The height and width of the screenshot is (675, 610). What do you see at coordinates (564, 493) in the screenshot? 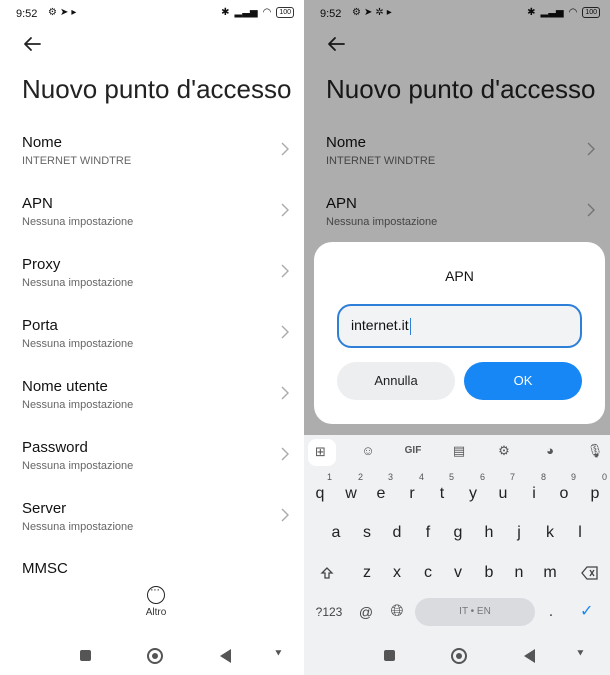
I see `key-letter: o` at bounding box center [564, 493].